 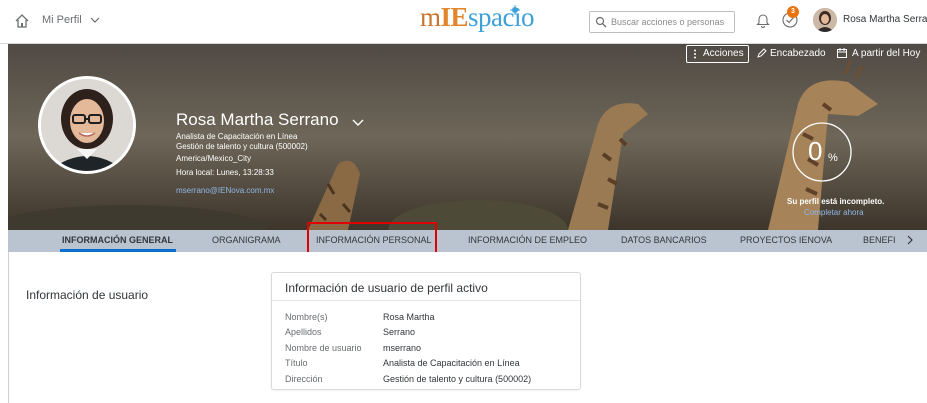 What do you see at coordinates (426, 300) in the screenshot?
I see `card-divider` at bounding box center [426, 300].